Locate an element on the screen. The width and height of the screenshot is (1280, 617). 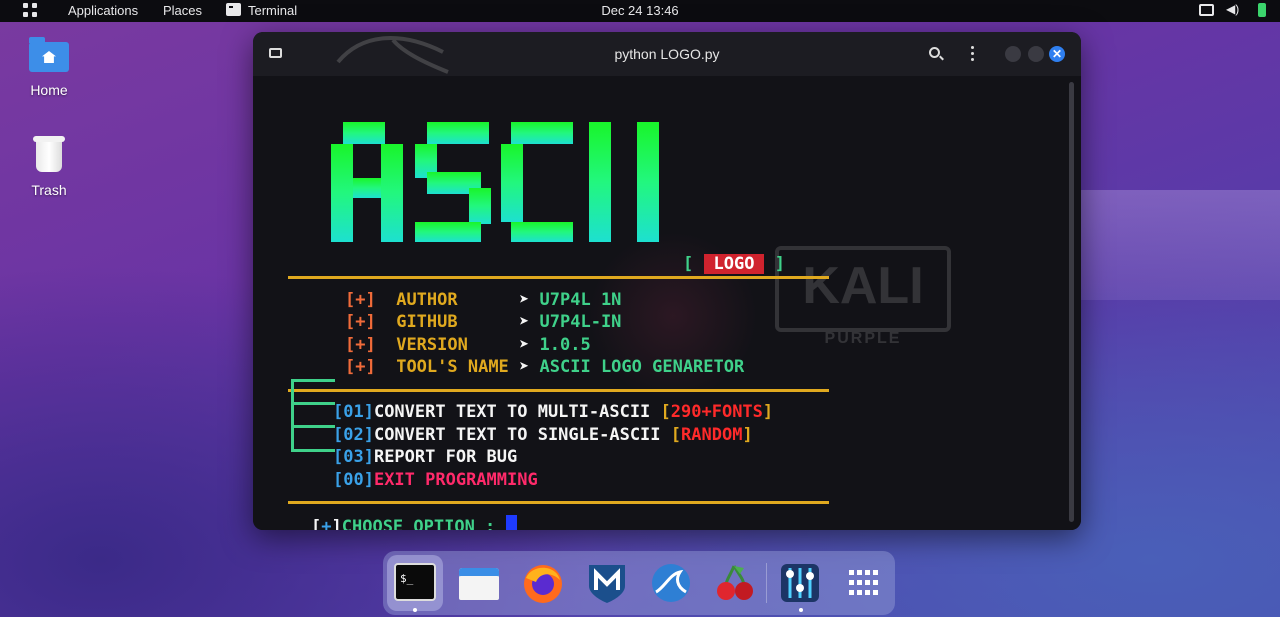
terminal-icon: $_ is located at coordinates (415, 582).